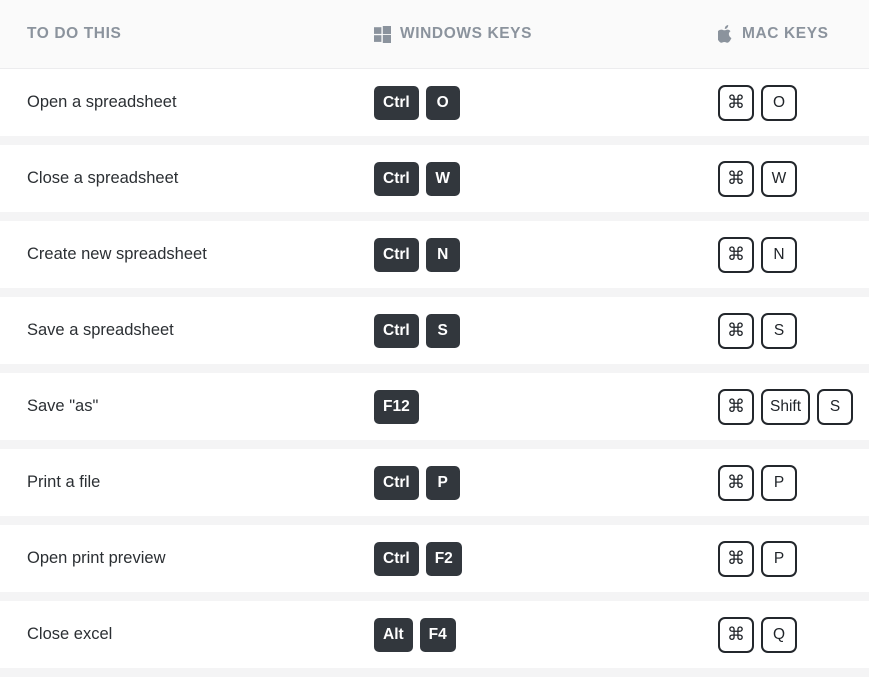  What do you see at coordinates (546, 254) in the screenshot?
I see `windows-keys-cell: Ctrl N` at bounding box center [546, 254].